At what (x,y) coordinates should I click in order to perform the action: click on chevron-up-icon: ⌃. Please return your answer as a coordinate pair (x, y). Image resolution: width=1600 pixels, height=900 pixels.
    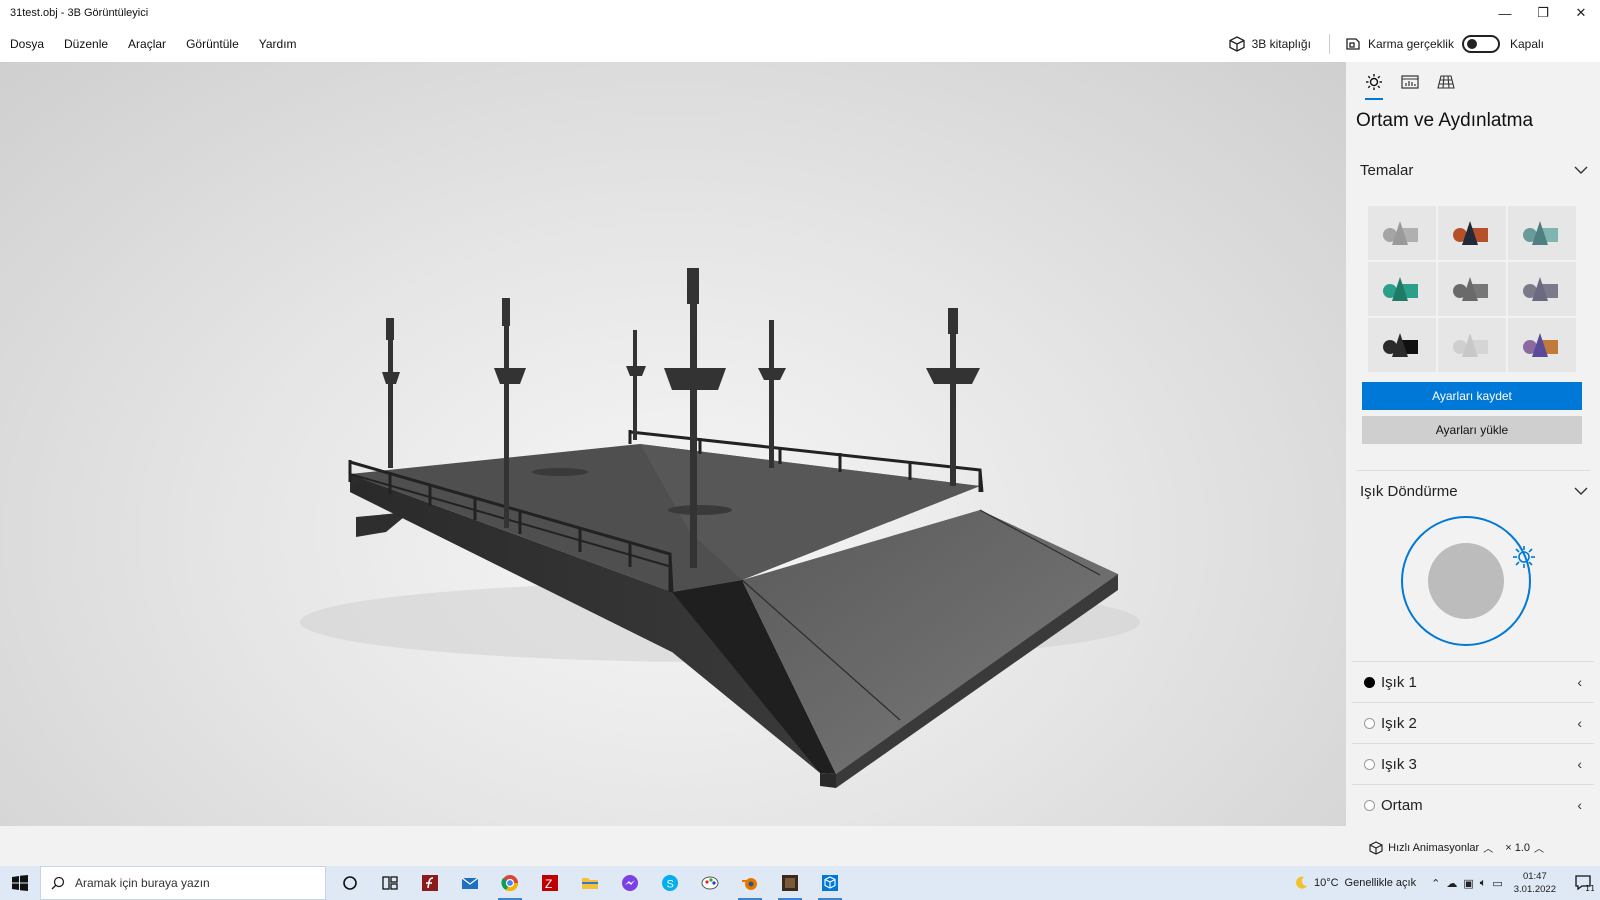
    Looking at the image, I should click on (1435, 883).